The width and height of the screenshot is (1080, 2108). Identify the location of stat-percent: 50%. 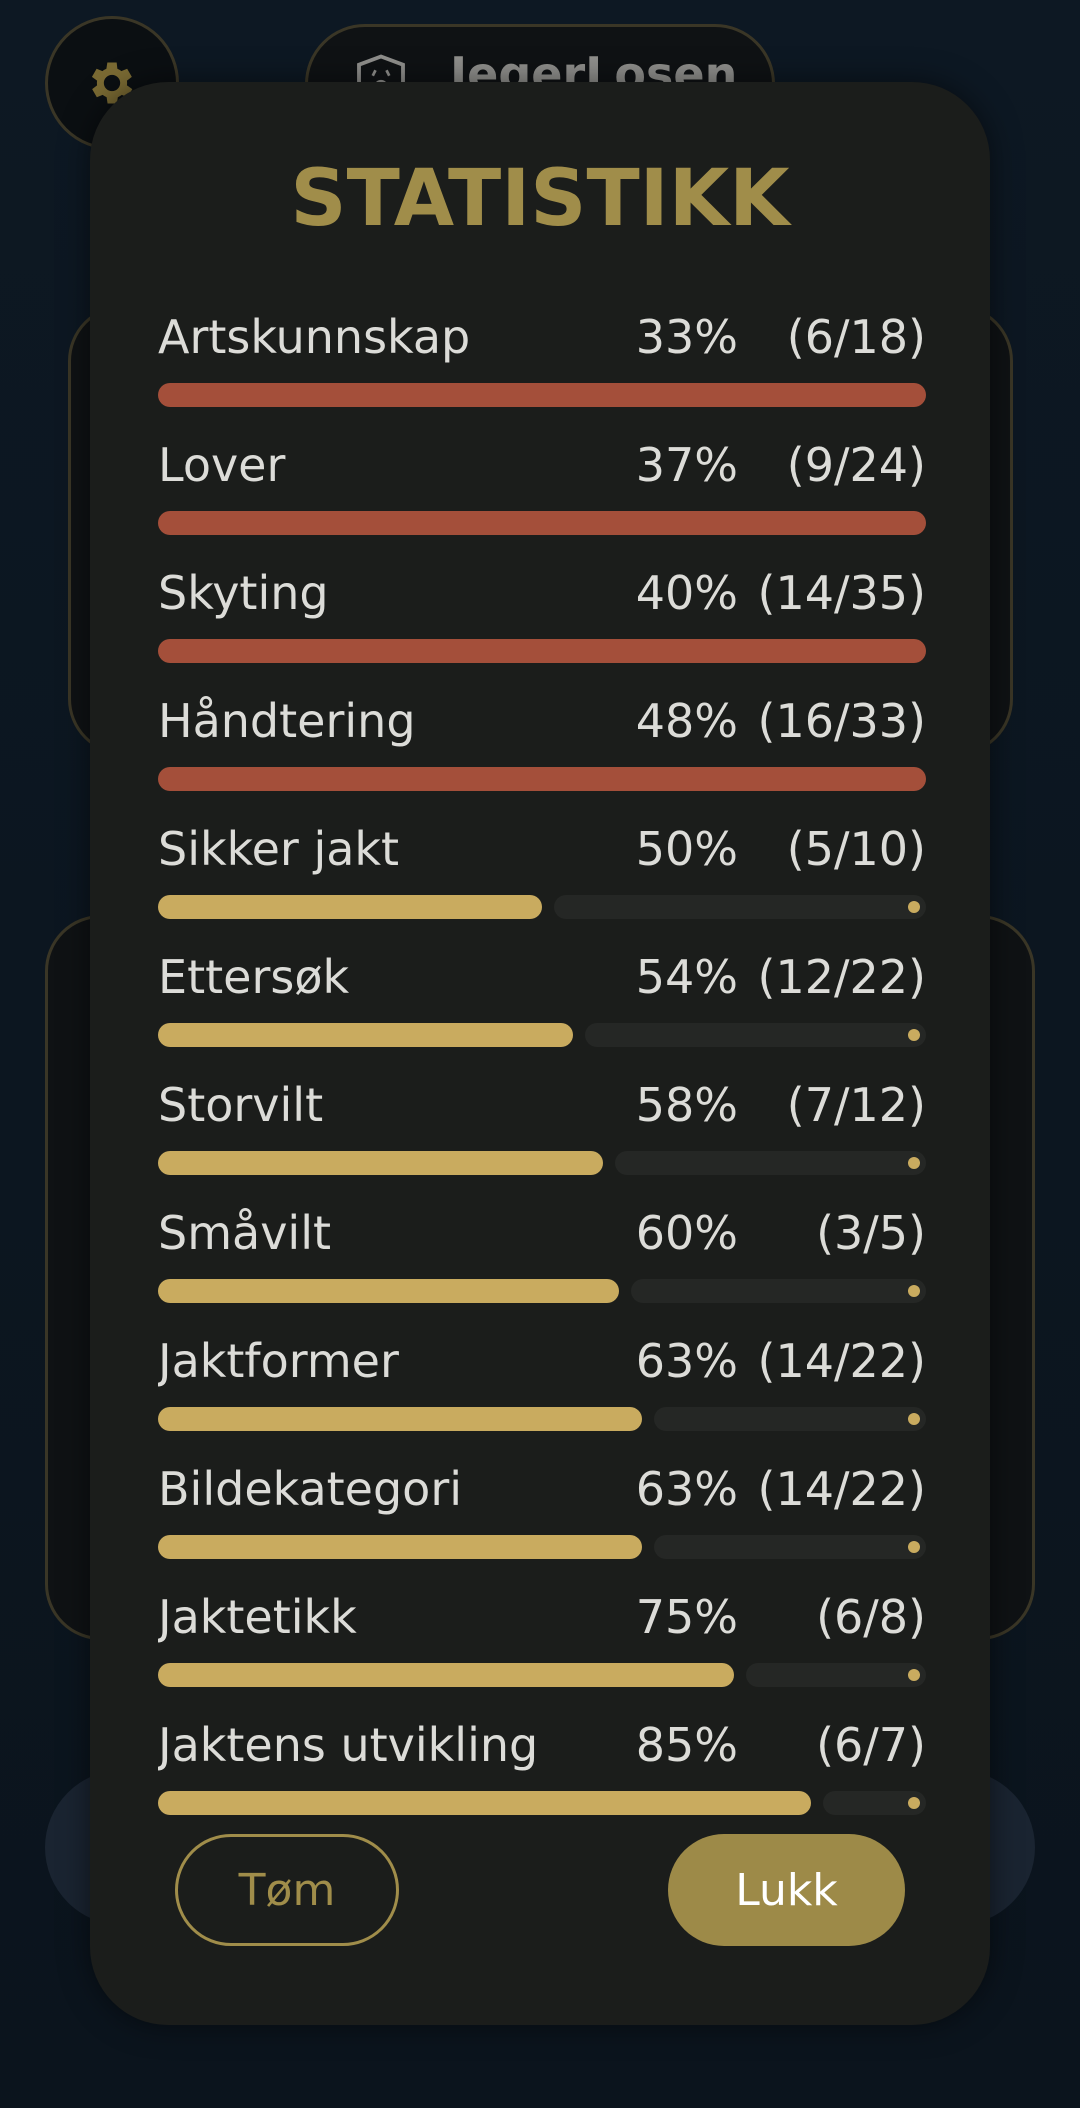
(686, 849).